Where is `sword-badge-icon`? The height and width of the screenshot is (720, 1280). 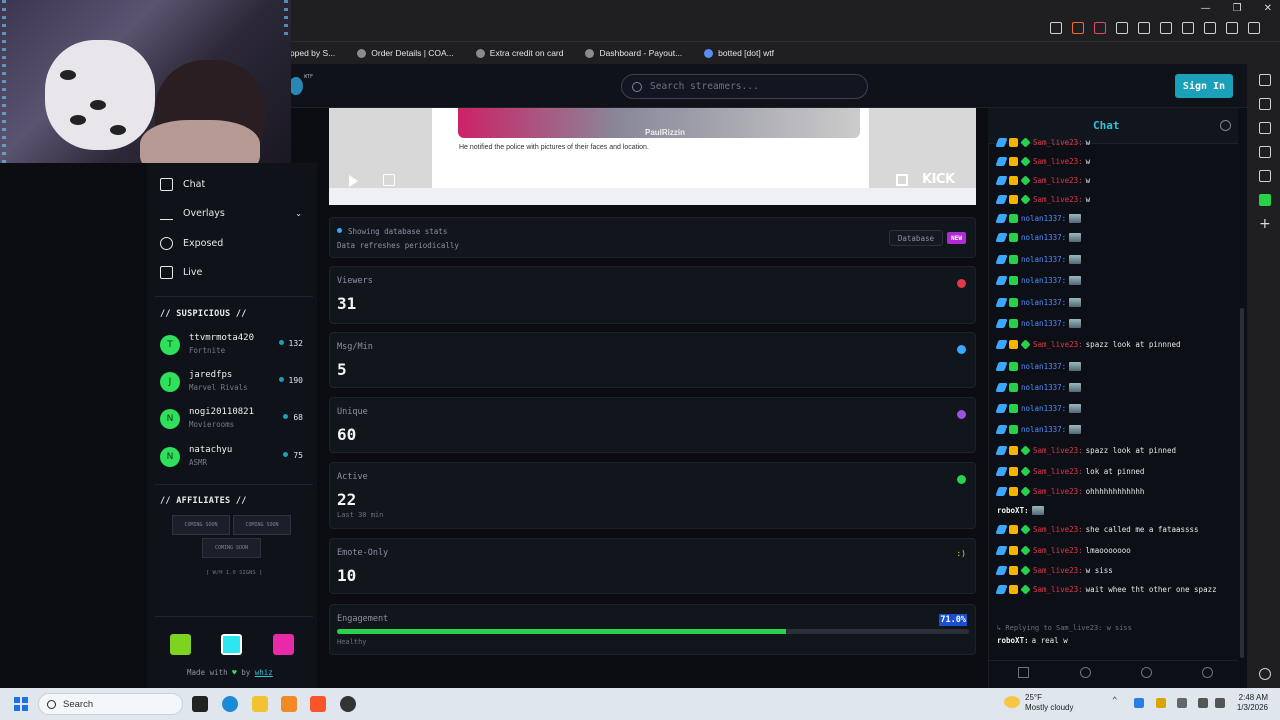 sword-badge-icon is located at coordinates (1001, 259).